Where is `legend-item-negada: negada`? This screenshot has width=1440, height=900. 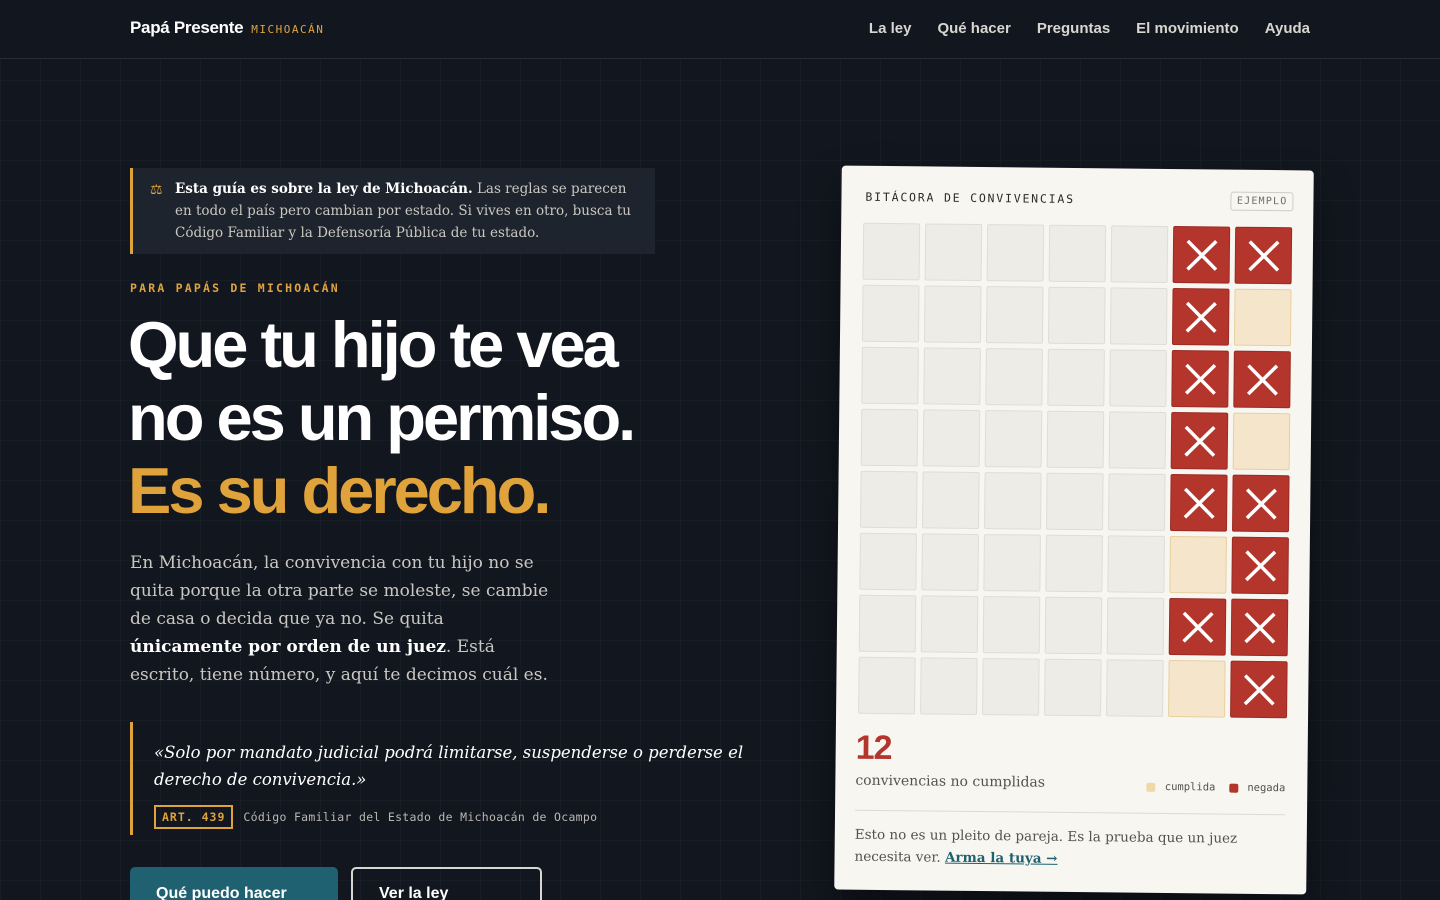
legend-item-negada: negada is located at coordinates (1257, 788).